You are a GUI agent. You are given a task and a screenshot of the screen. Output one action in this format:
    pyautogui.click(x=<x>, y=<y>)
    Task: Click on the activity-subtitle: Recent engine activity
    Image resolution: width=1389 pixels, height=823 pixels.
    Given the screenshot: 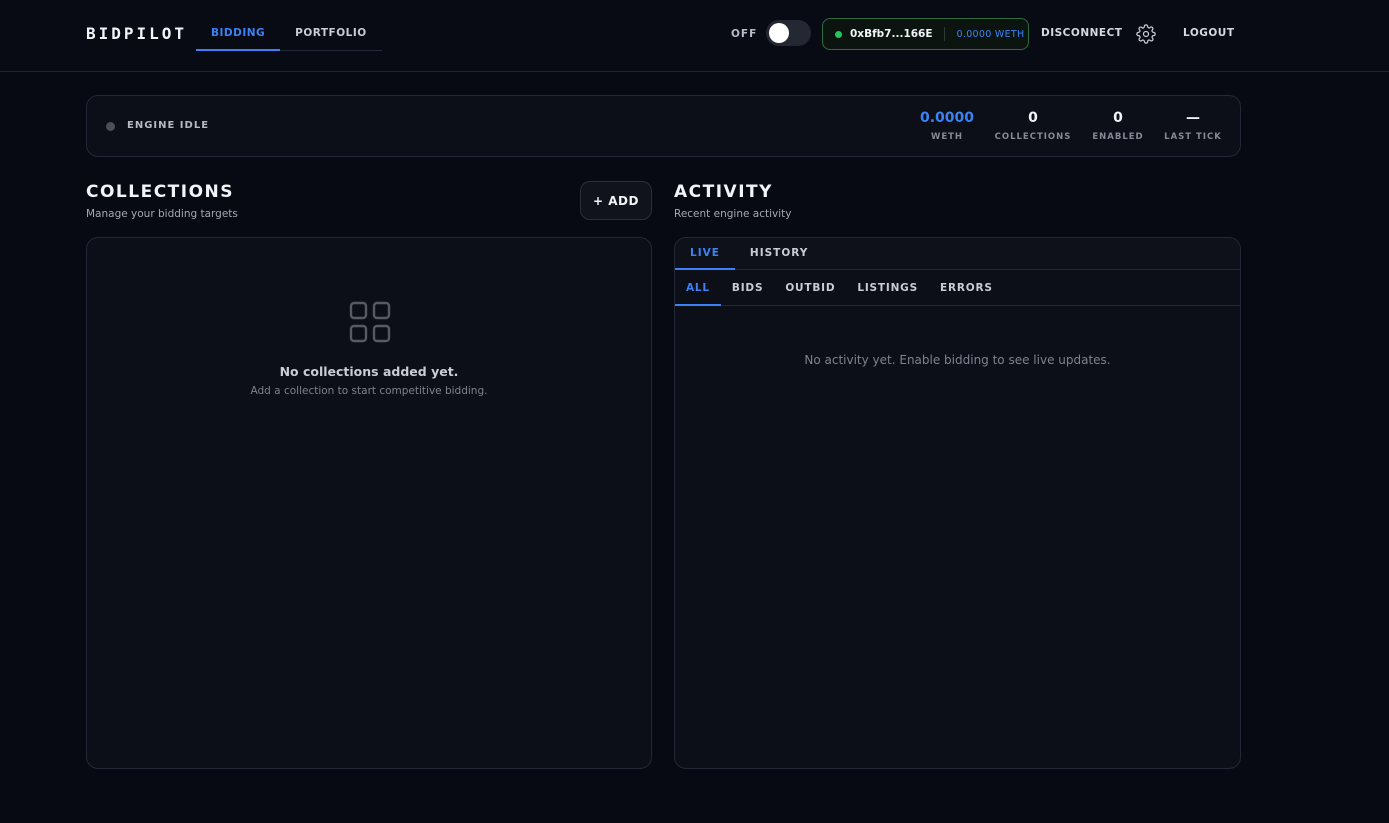 What is the action you would take?
    pyautogui.click(x=733, y=214)
    